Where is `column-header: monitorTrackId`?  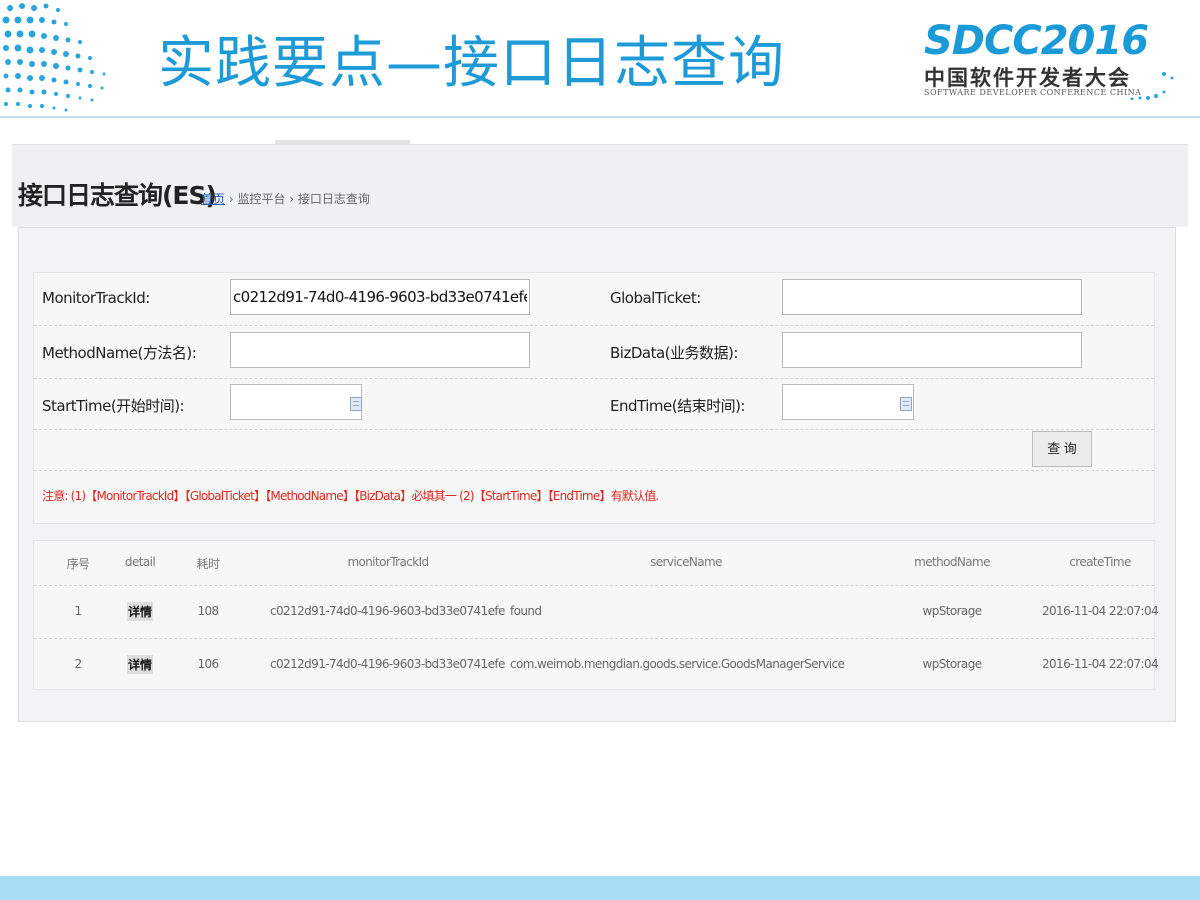 column-header: monitorTrackId is located at coordinates (388, 562).